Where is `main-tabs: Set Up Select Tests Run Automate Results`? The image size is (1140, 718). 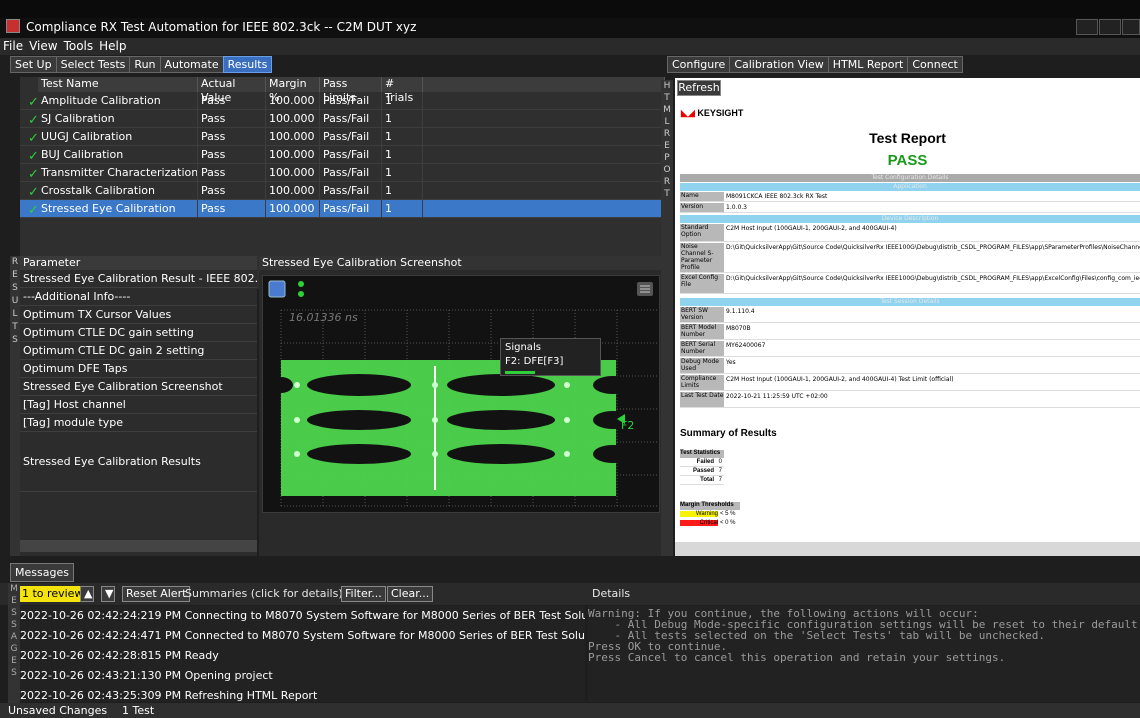
main-tabs: Set Up Select Tests Run Automate Results is located at coordinates (141, 64).